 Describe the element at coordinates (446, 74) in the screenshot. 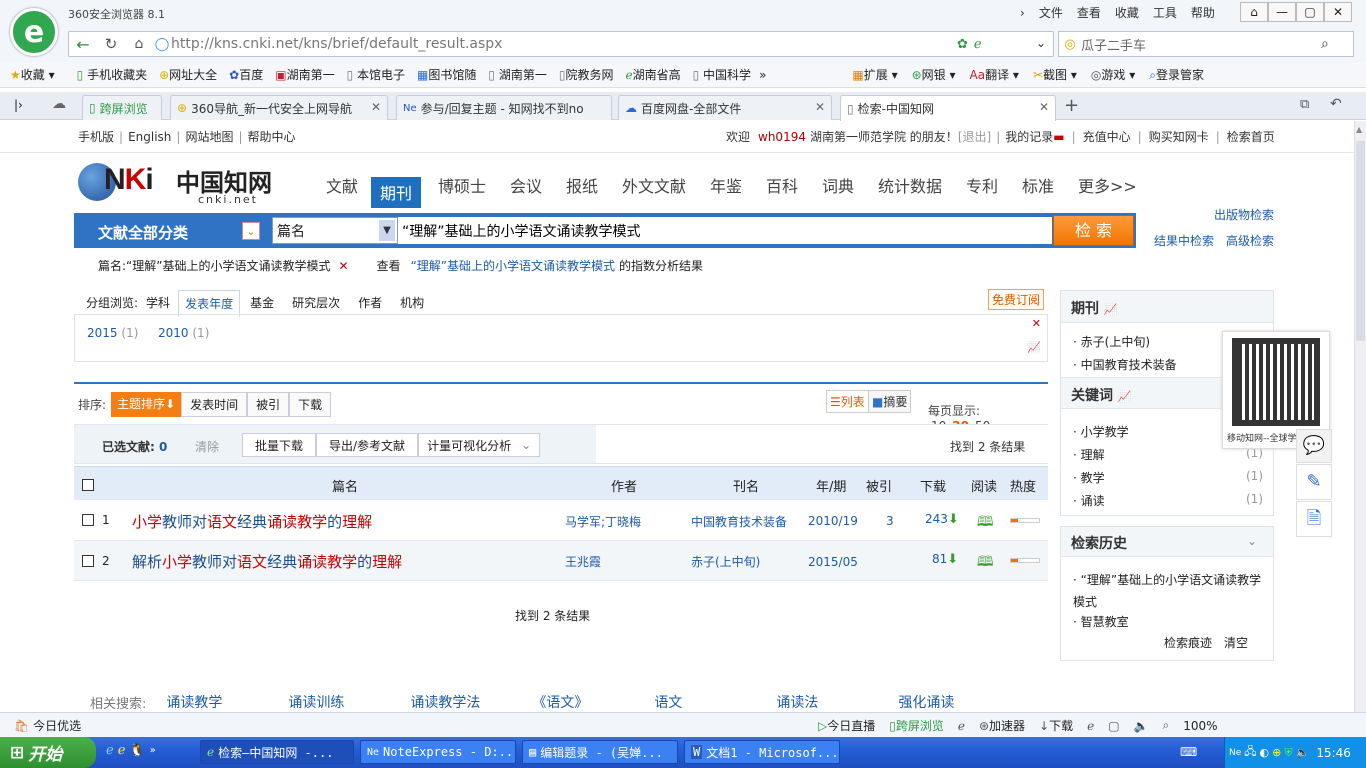

I see `bookmark-item: ▦图书馆随` at that location.